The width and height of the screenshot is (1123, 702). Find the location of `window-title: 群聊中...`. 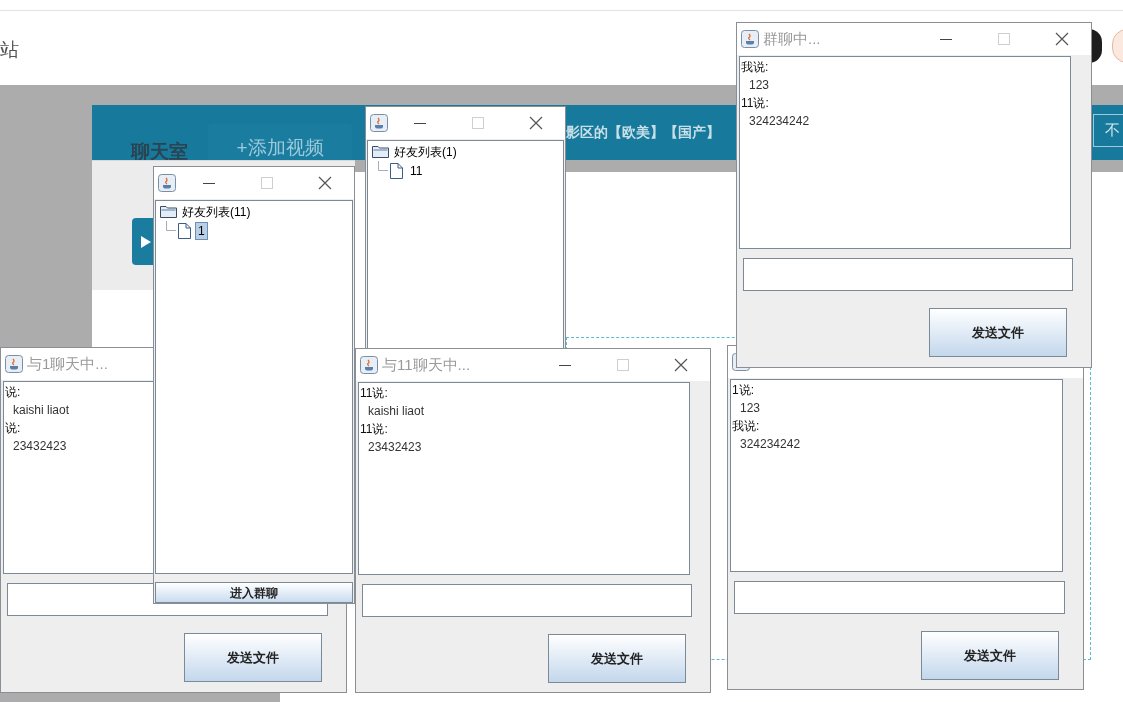

window-title: 群聊中... is located at coordinates (792, 38).